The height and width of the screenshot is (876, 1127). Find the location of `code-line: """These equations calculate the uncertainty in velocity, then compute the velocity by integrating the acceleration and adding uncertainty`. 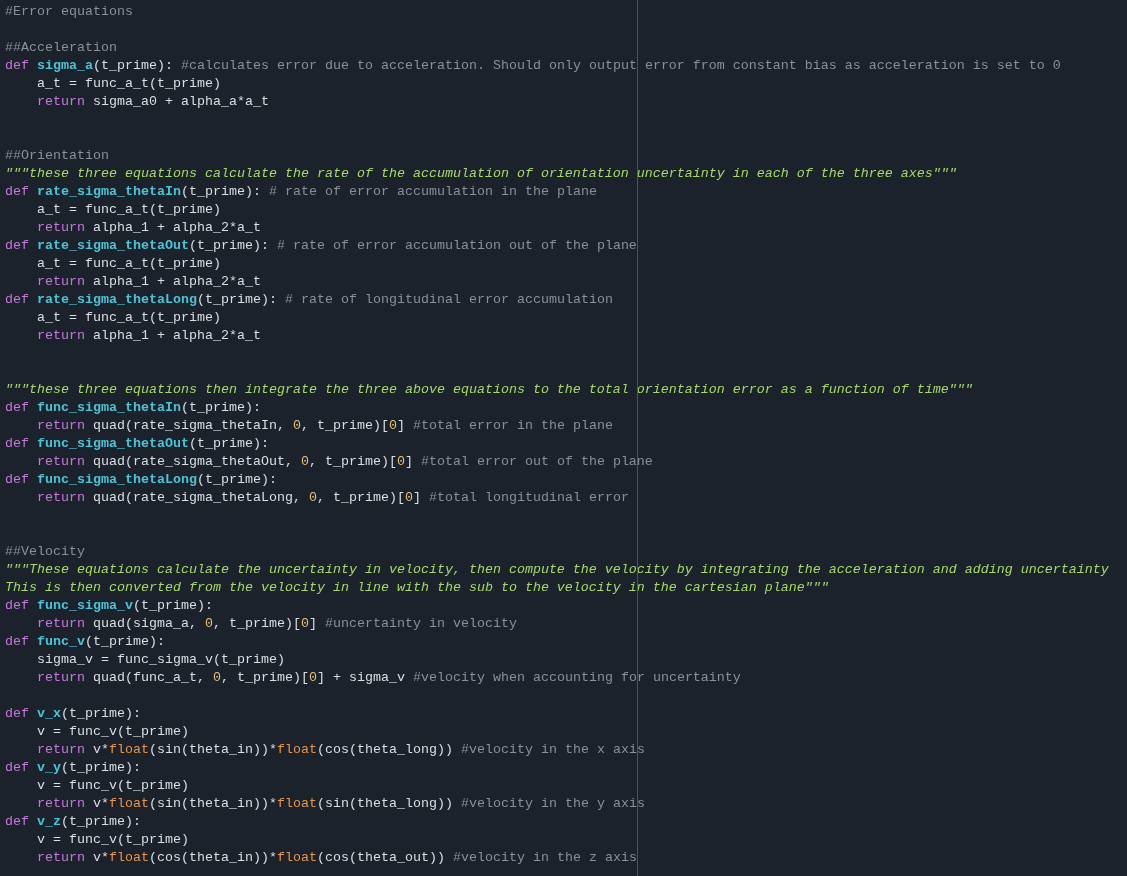

code-line: """These equations calculate the uncertainty in velocity, then compute the velocity by integrating the acceleration and adding uncertainty is located at coordinates (557, 570).